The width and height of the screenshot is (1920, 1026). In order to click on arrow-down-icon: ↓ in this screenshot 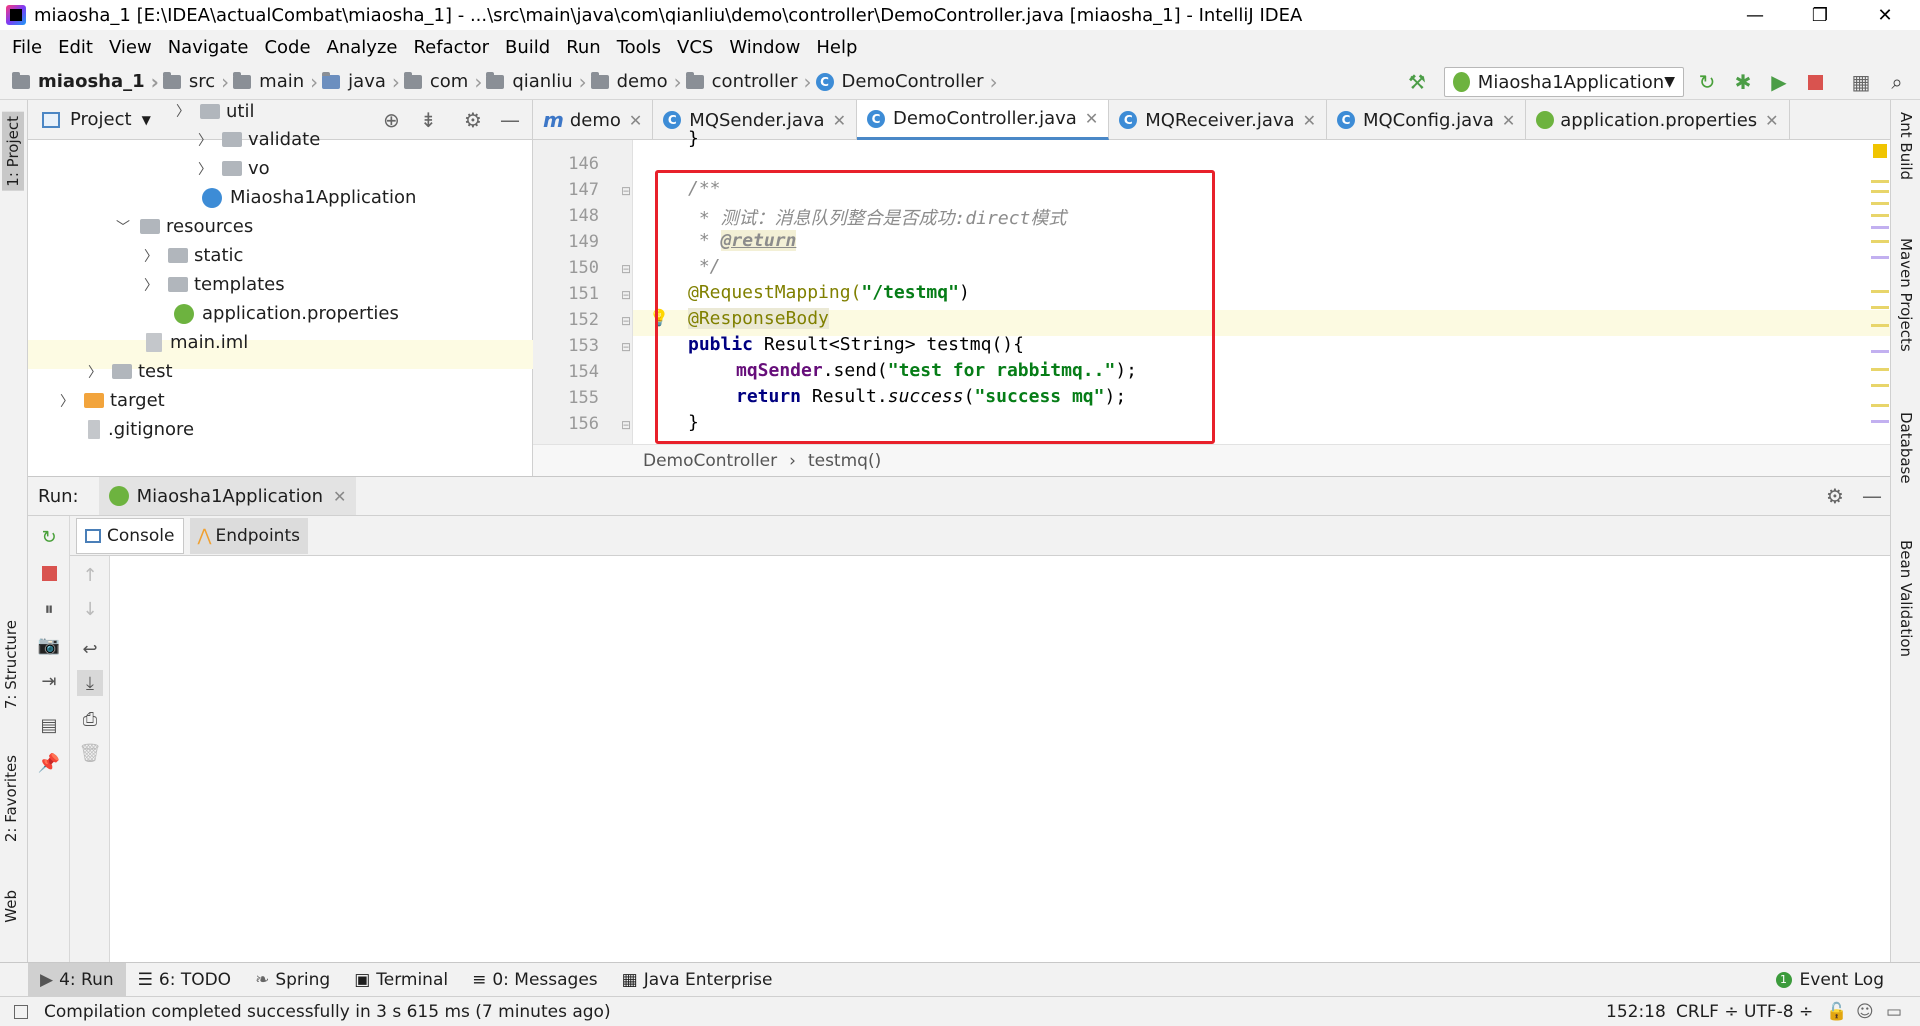, I will do `click(90, 609)`.